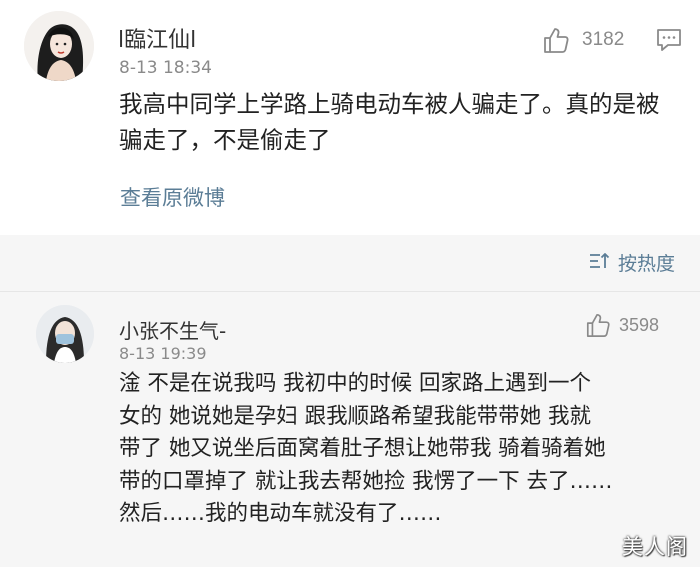 This screenshot has width=700, height=567. Describe the element at coordinates (599, 263) in the screenshot. I see `sort-icon` at that location.